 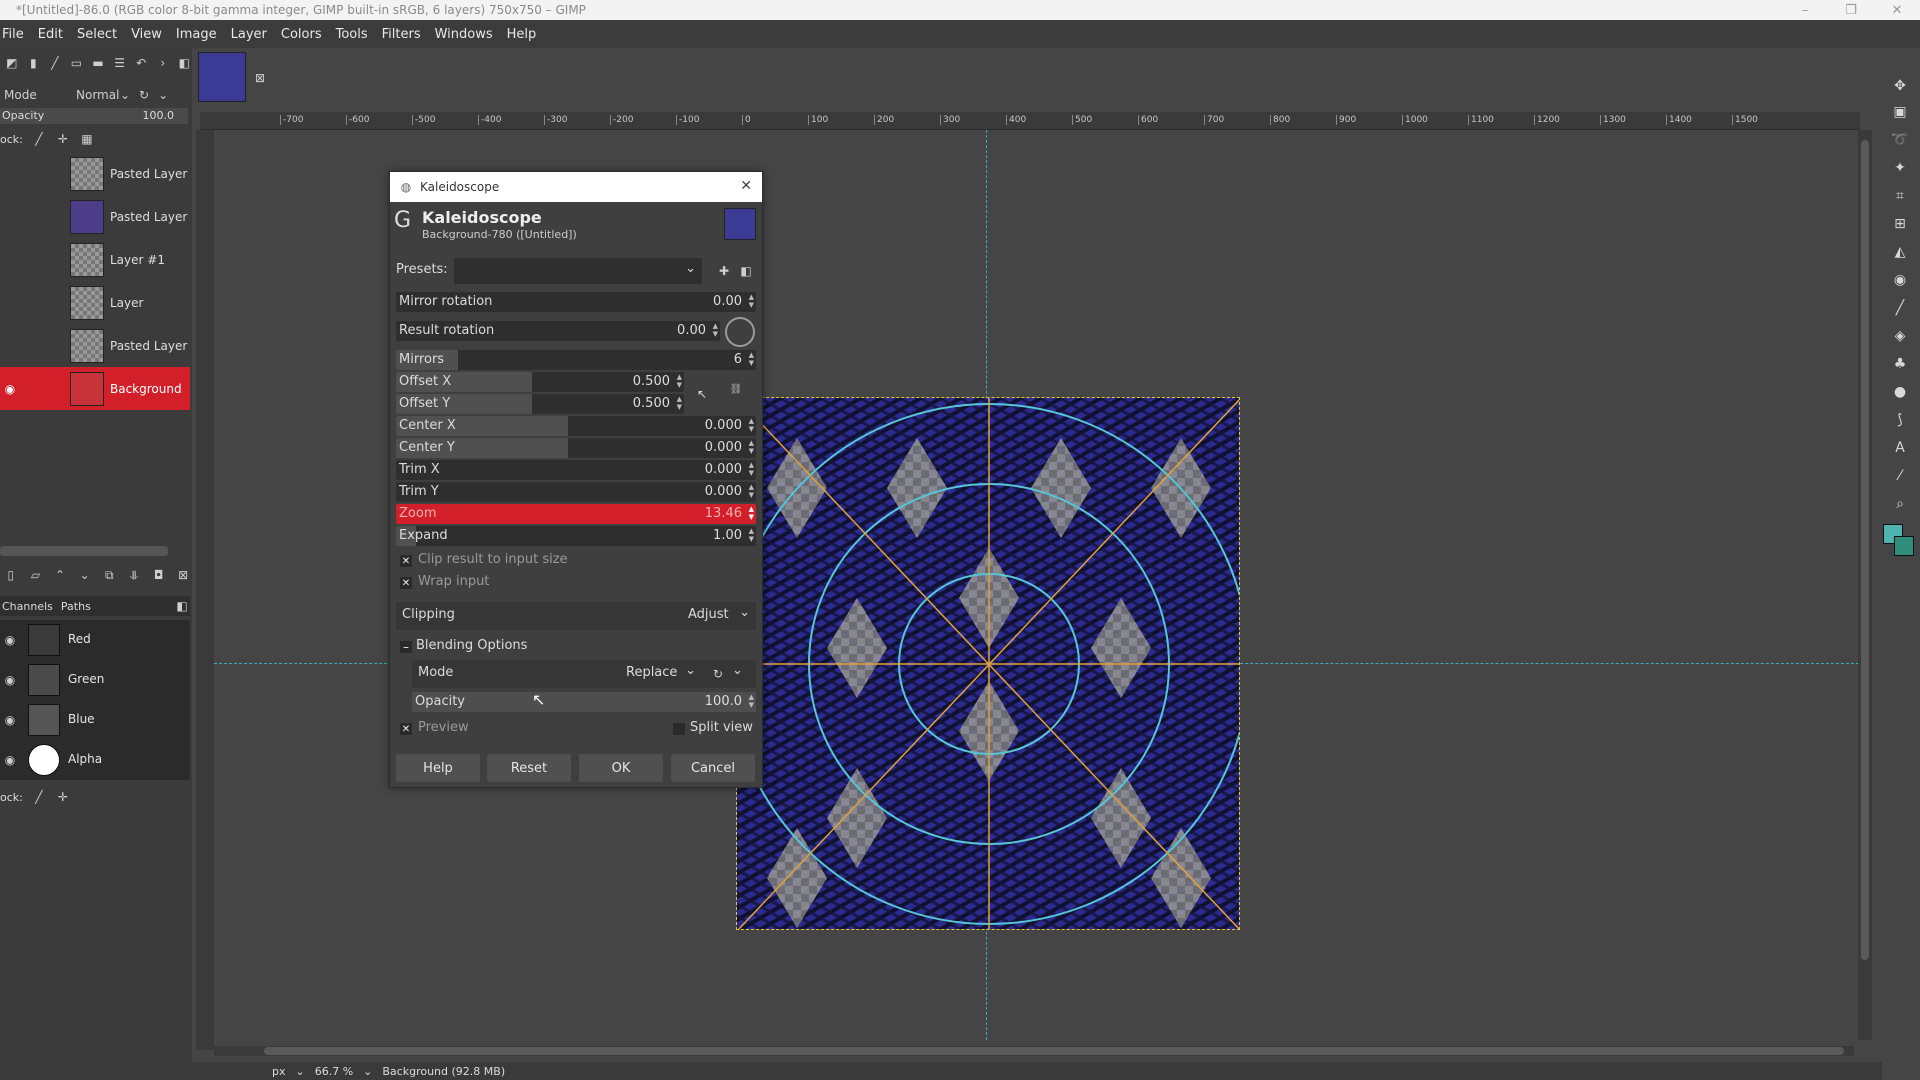 I want to click on tab-paths: Paths, so click(x=76, y=606).